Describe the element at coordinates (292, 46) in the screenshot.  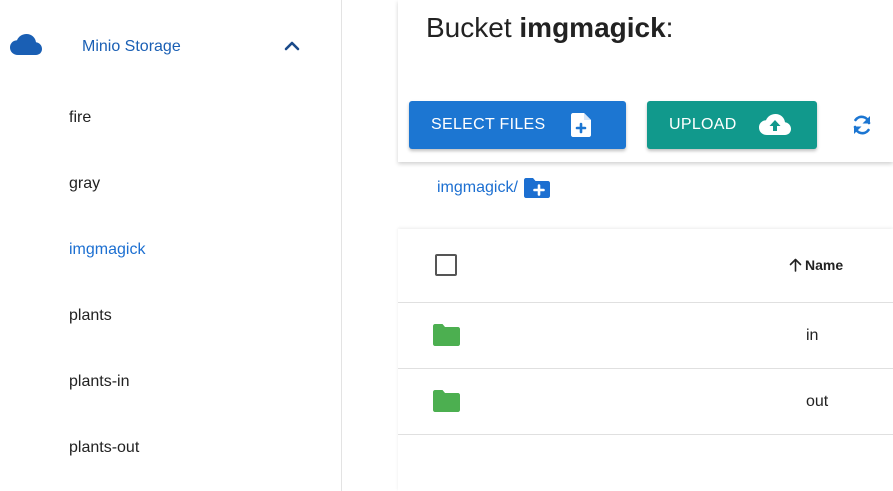
I see `chevron-up-icon` at that location.